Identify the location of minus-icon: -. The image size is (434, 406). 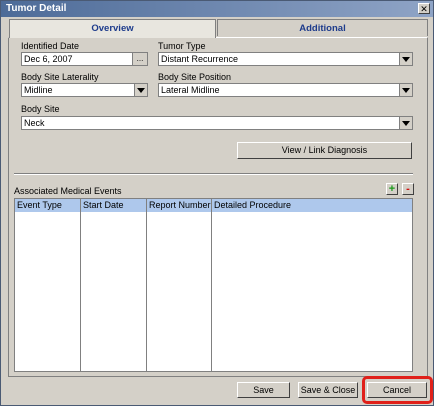
(408, 189).